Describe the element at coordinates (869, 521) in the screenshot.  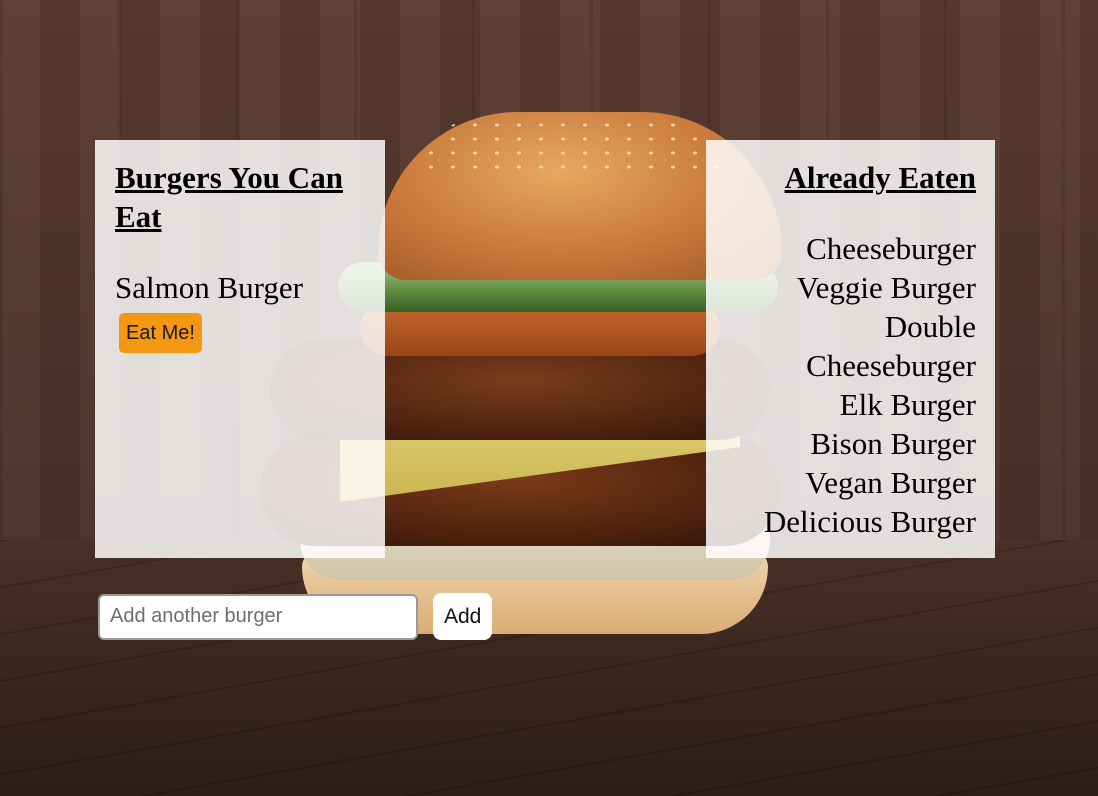
I see `list-item: Delicious Burger` at that location.